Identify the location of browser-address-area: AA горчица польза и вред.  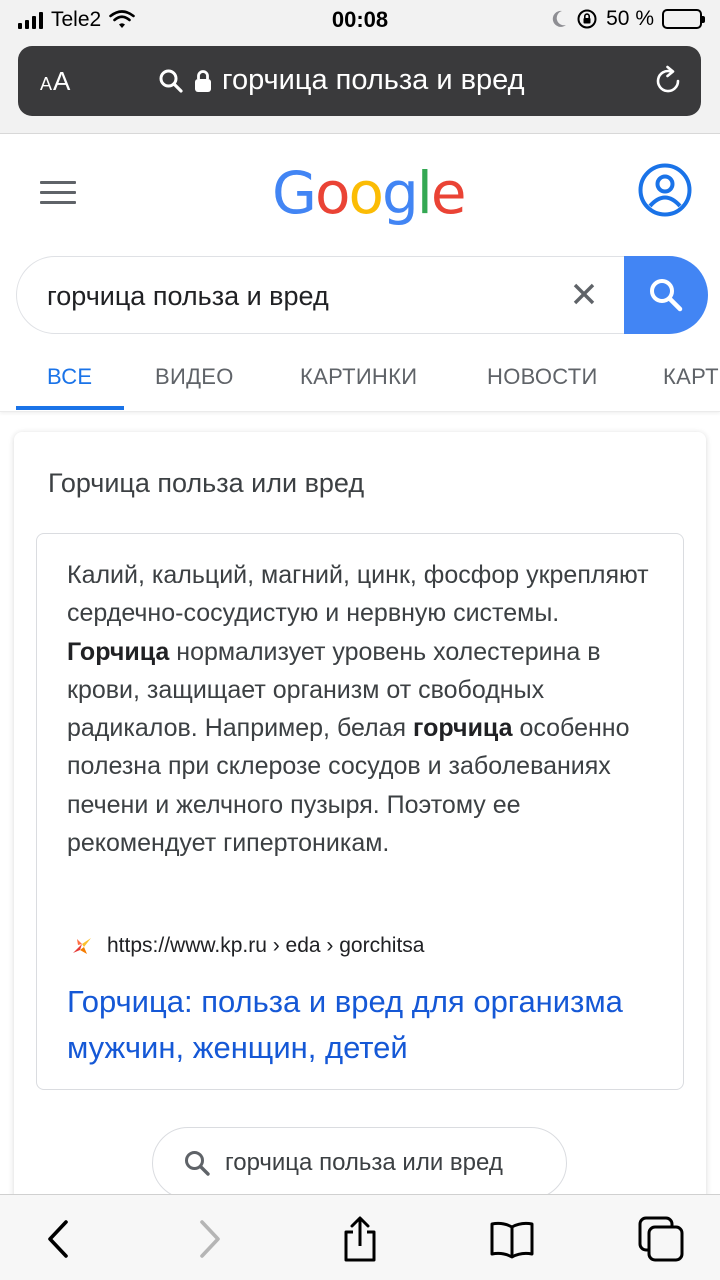
(360, 87).